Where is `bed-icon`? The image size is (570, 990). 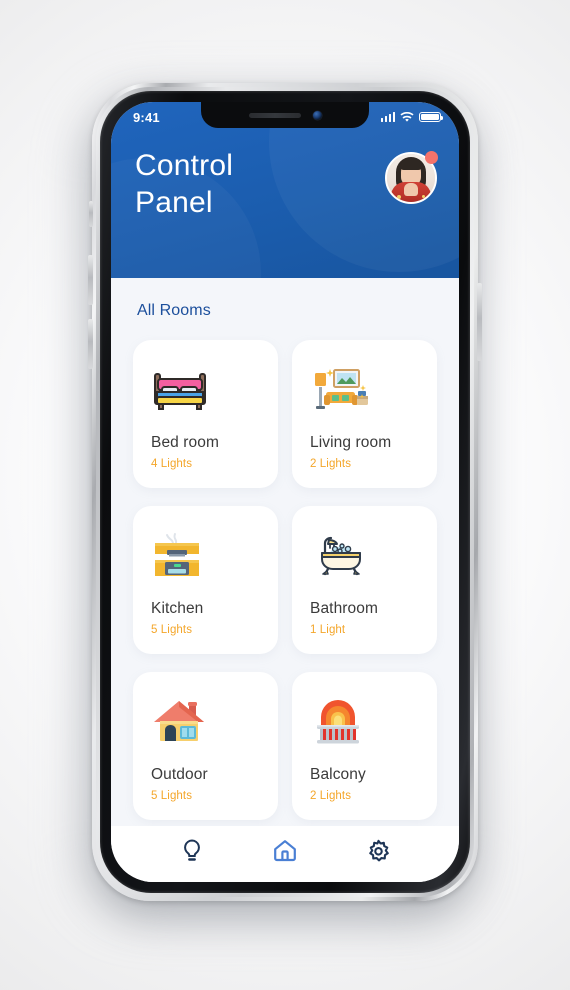
bed-icon is located at coordinates (214, 389).